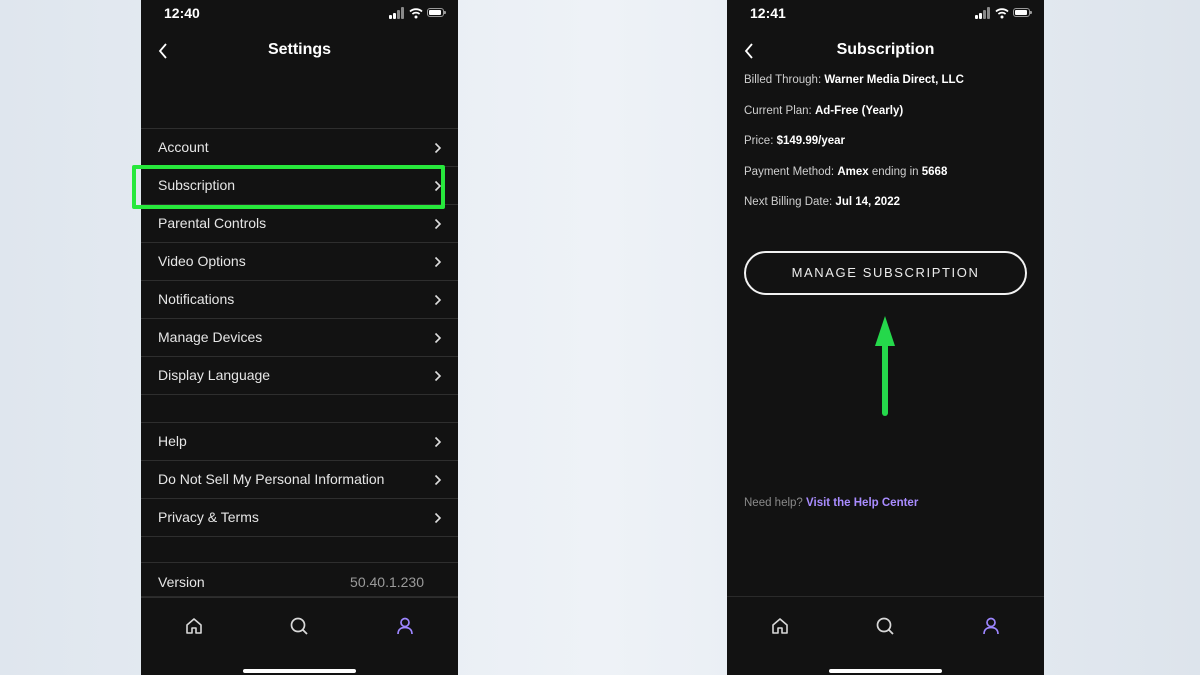 Image resolution: width=1200 pixels, height=675 pixels. I want to click on help-line: Need help? Visit the Help Center, so click(831, 503).